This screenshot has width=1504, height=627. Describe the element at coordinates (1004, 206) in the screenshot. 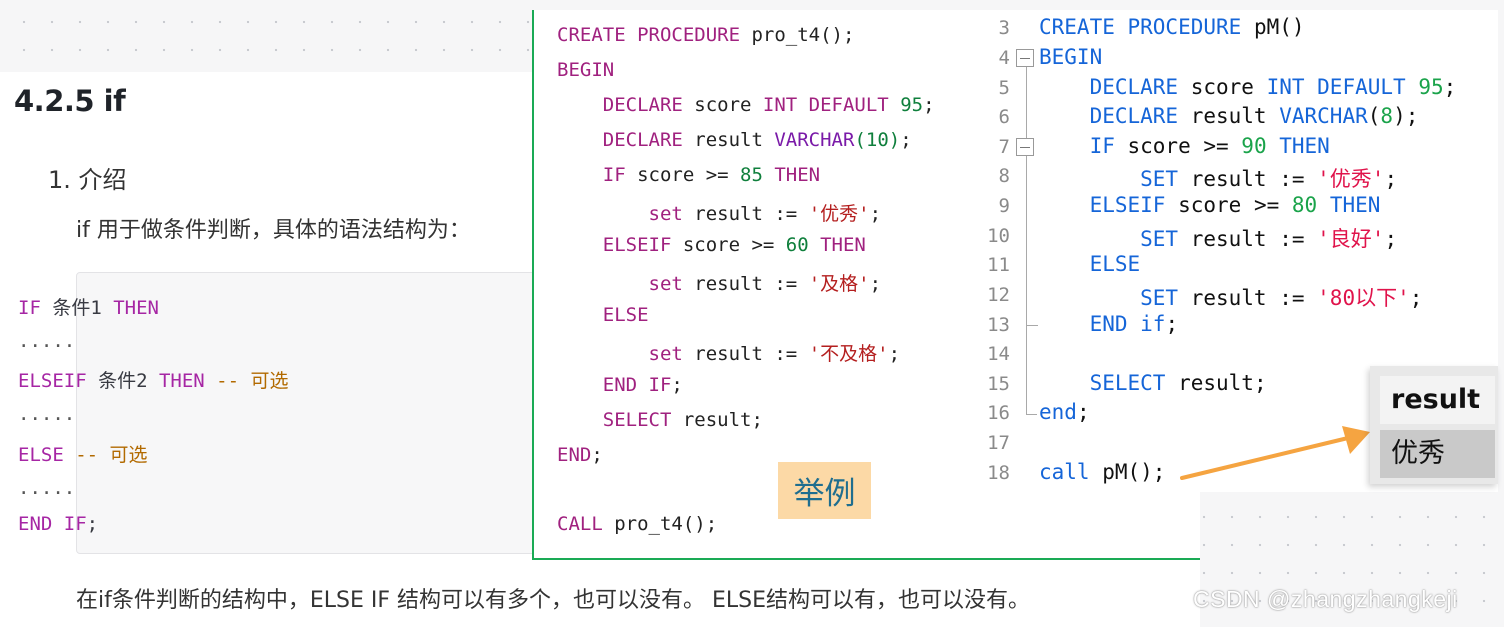

I see `line-number: 9` at that location.